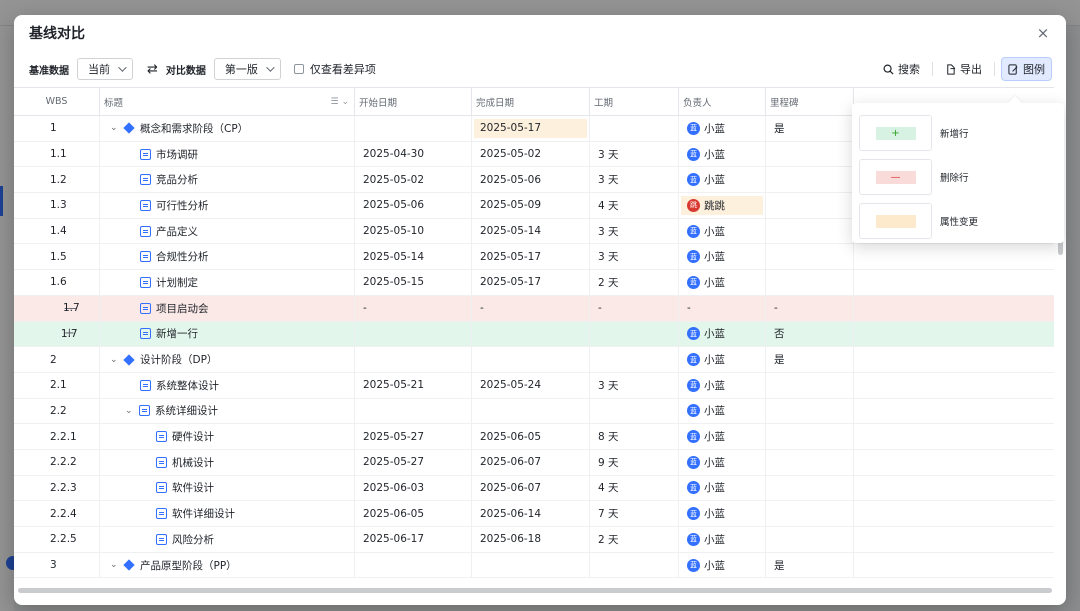 Image resolution: width=1080 pixels, height=611 pixels. What do you see at coordinates (203, 513) in the screenshot?
I see `task-title: 软件详细设计` at bounding box center [203, 513].